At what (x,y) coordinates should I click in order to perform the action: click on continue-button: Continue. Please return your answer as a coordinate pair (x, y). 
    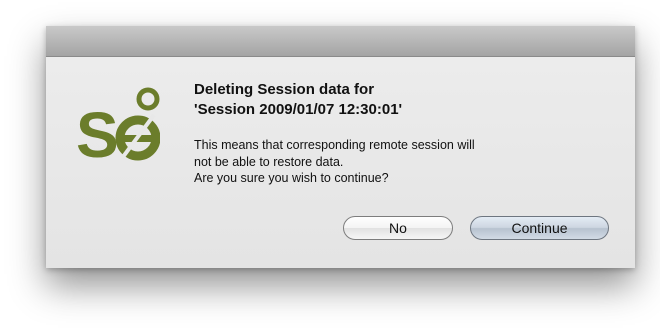
    Looking at the image, I should click on (539, 228).